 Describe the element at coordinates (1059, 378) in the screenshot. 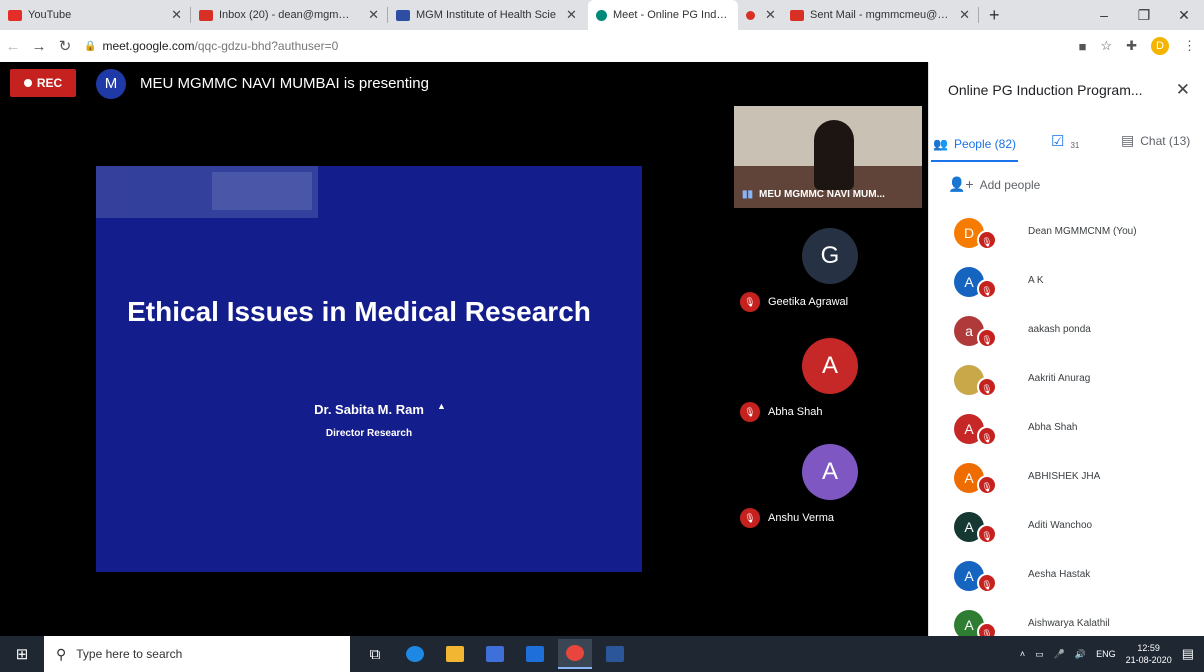

I see `participant-name: Aakriti Anurag` at that location.